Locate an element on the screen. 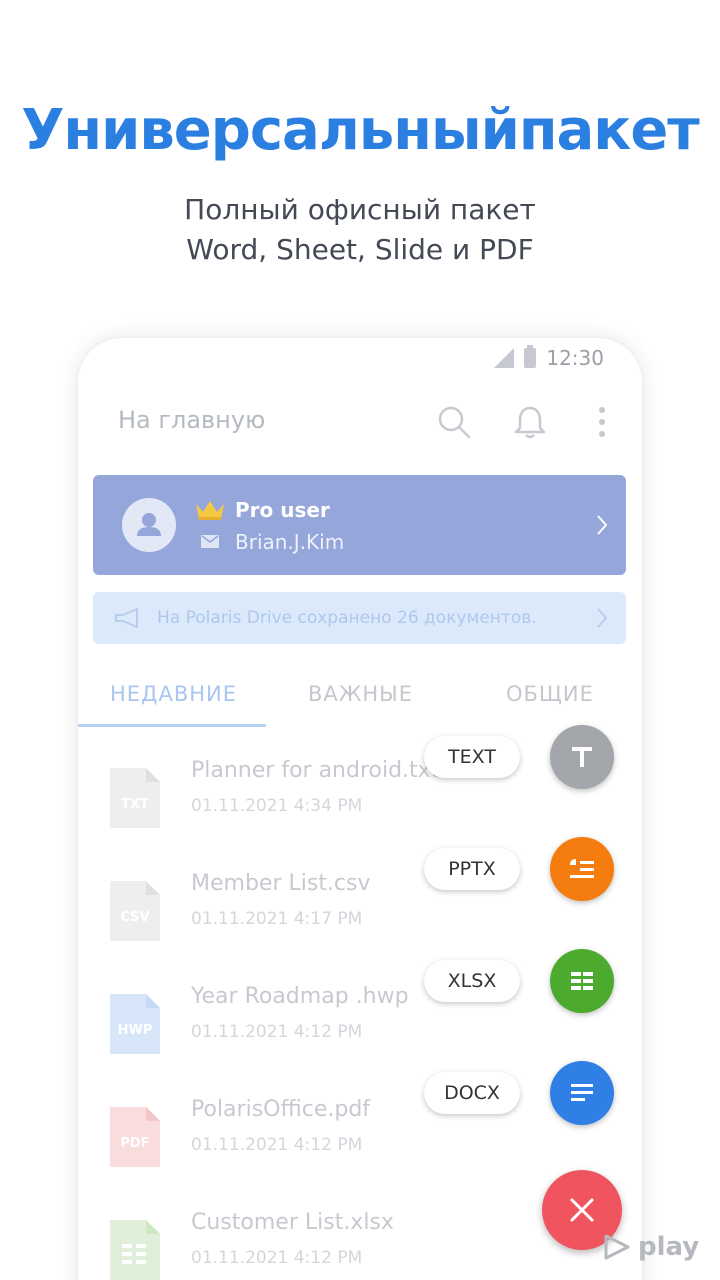  slide-icon is located at coordinates (582, 868).